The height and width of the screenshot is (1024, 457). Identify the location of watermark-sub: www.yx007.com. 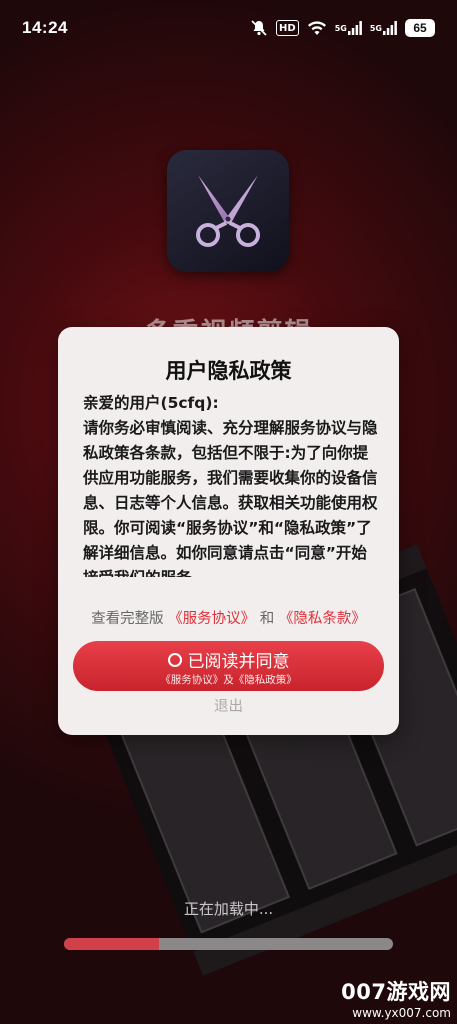
(401, 1013).